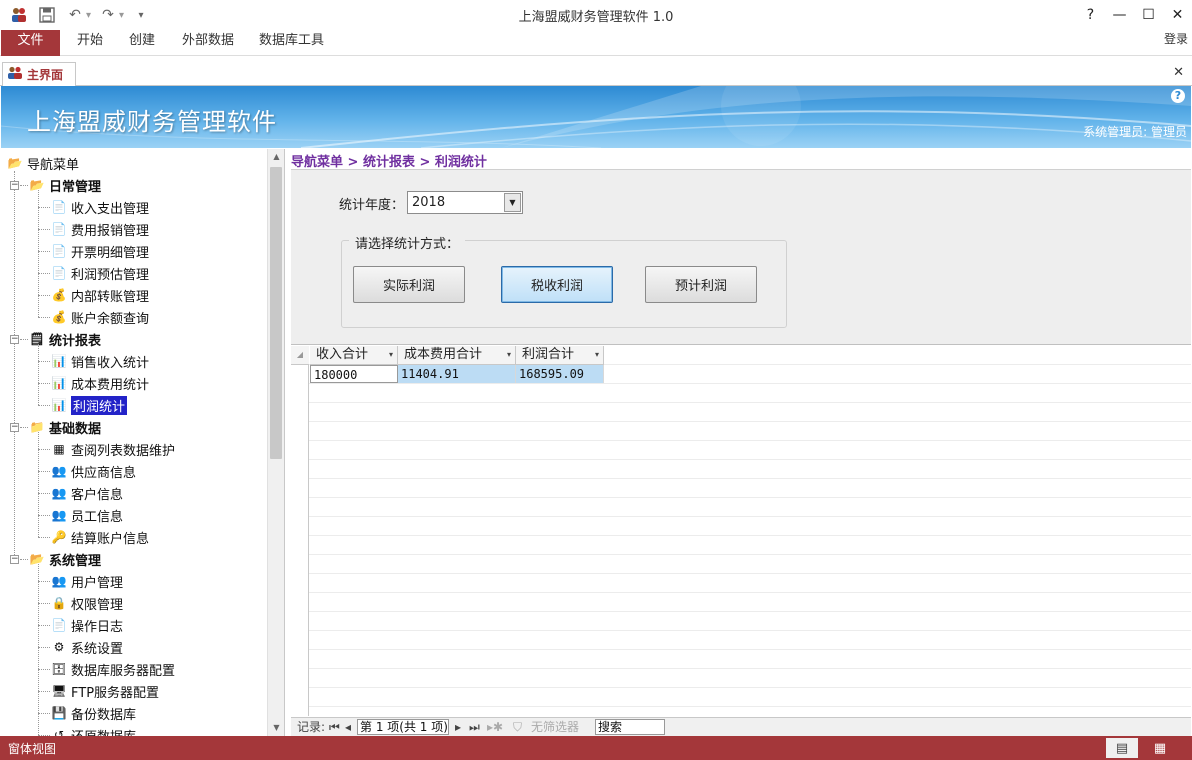 This screenshot has width=1192, height=760. What do you see at coordinates (100, 295) in the screenshot?
I see `nav-item-0-4: 💰 内部转账管理` at bounding box center [100, 295].